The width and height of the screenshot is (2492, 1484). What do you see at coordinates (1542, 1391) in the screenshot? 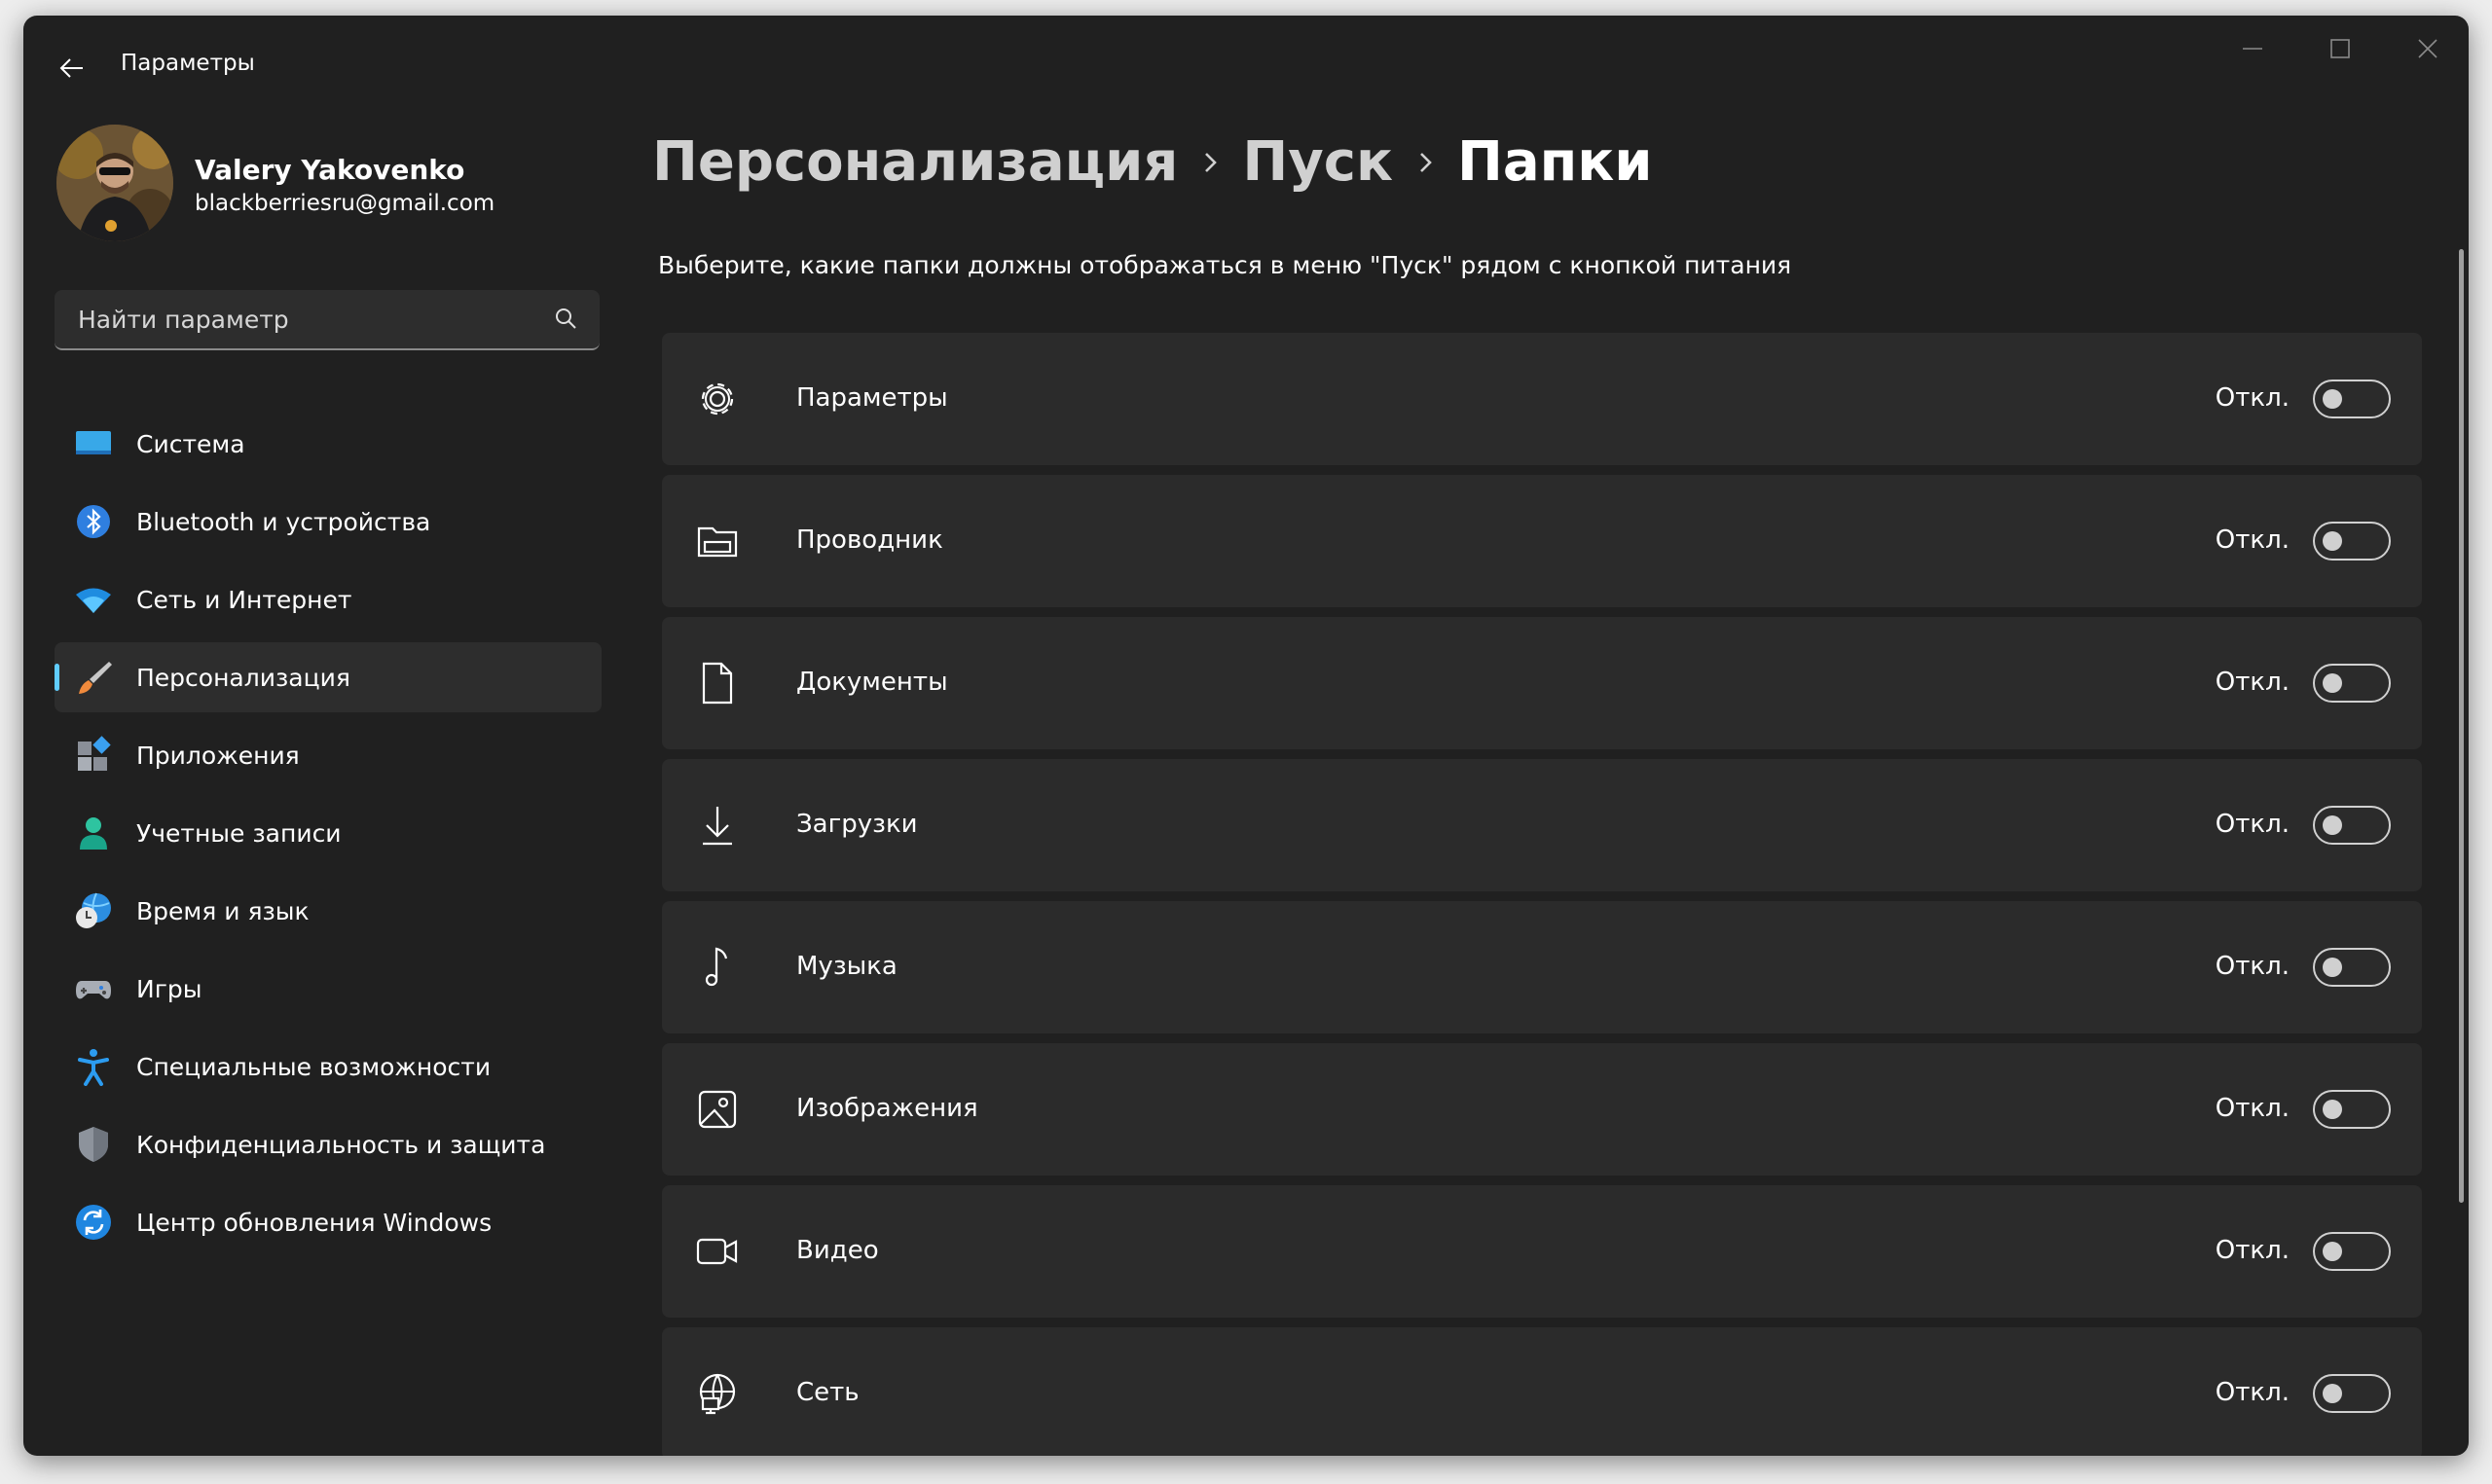
I see `folder-row-network: Сеть Откл.` at bounding box center [1542, 1391].